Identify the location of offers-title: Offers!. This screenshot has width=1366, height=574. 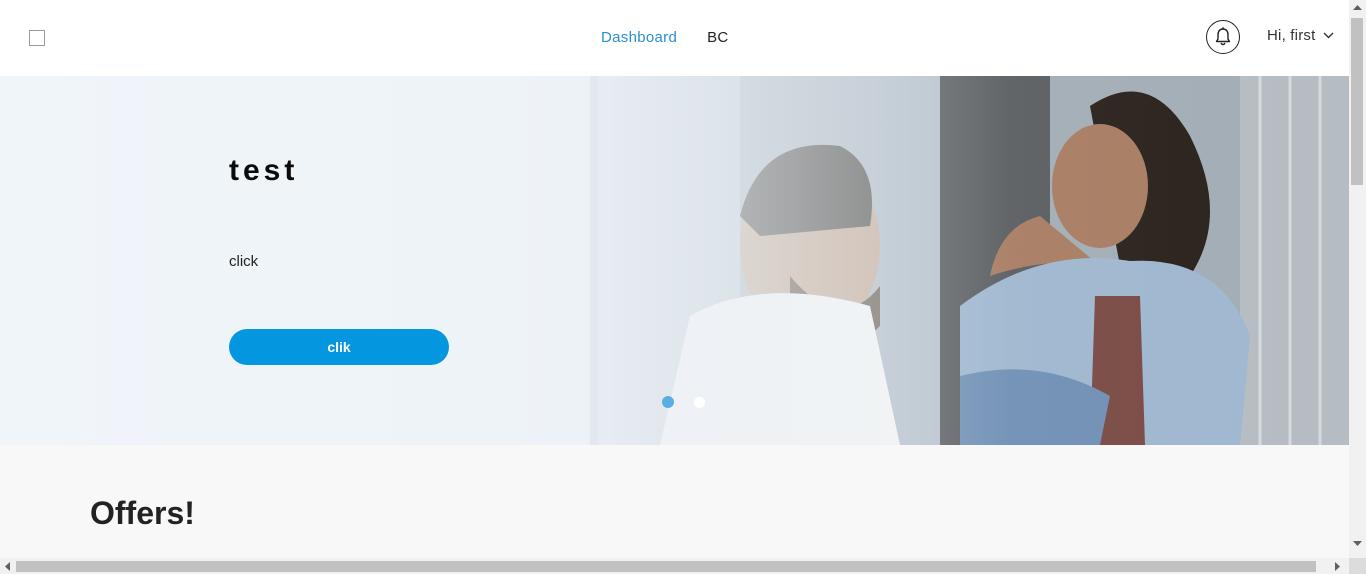
(142, 513).